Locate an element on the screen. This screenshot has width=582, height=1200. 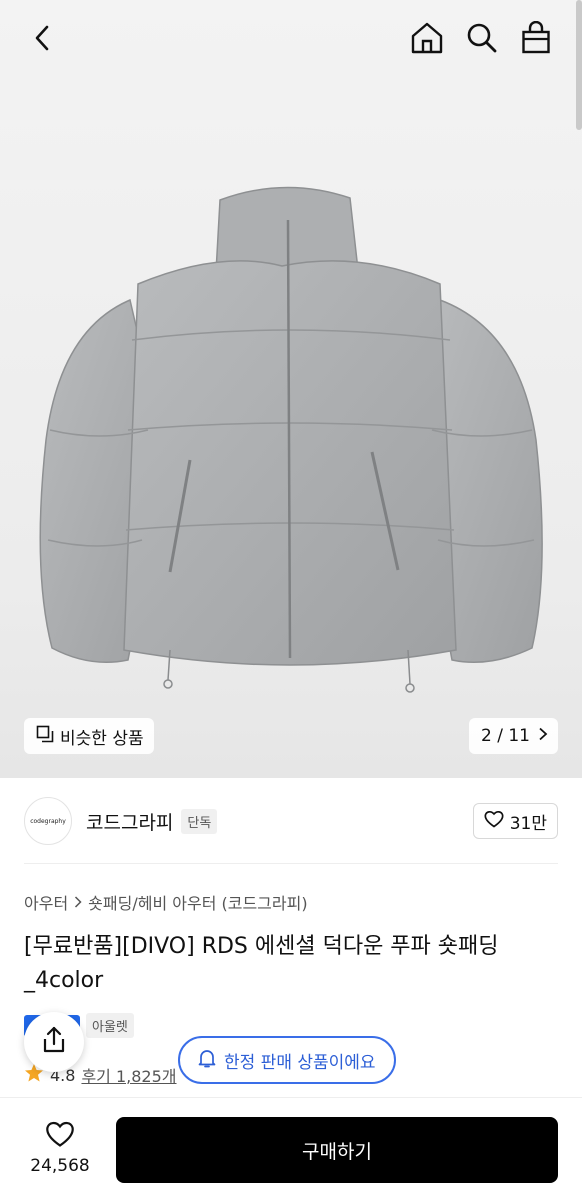
limited-sale-text: 한정 판매 상품이에요 is located at coordinates (300, 1062).